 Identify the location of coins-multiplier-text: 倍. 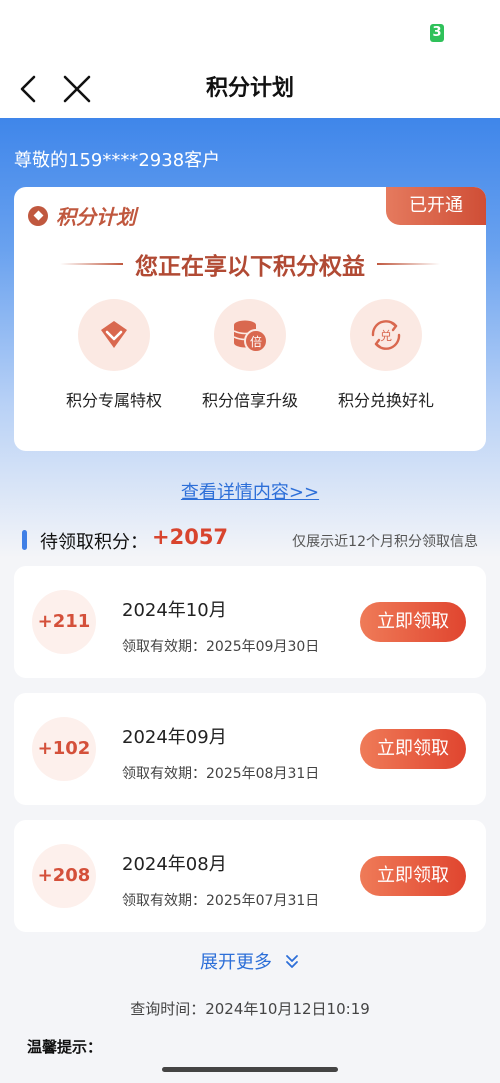
(256, 341).